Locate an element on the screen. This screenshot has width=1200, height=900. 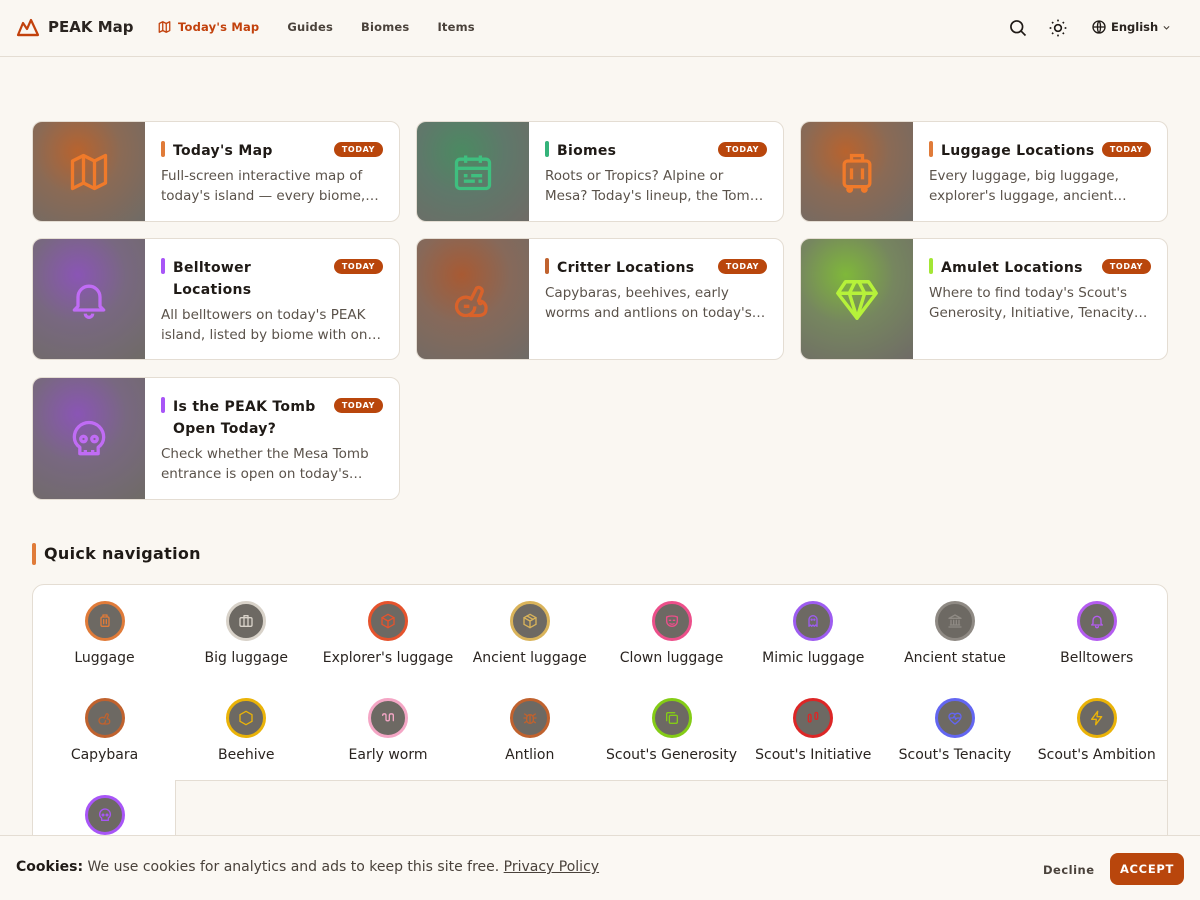
nav-biomes: Biomes is located at coordinates (385, 27).